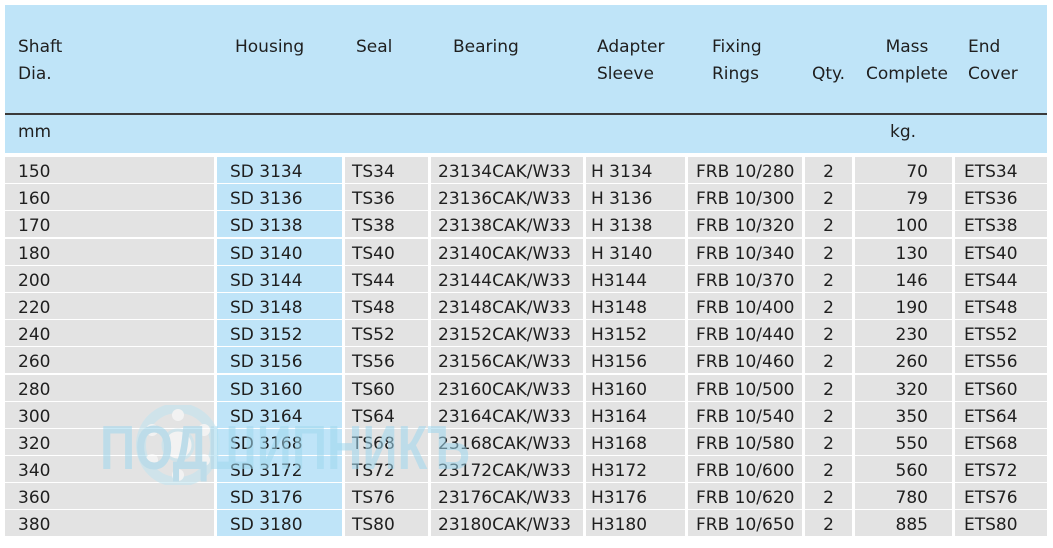  What do you see at coordinates (903, 496) in the screenshot?
I see `mass-cell: 780` at bounding box center [903, 496].